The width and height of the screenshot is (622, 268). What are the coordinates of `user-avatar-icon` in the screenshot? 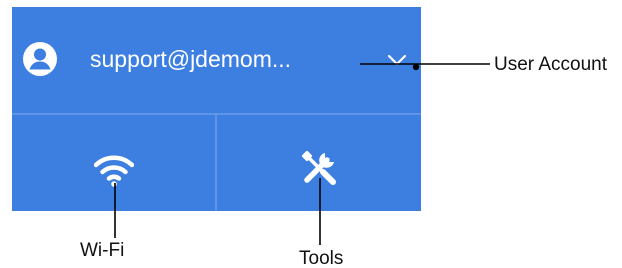 It's located at (40, 59).